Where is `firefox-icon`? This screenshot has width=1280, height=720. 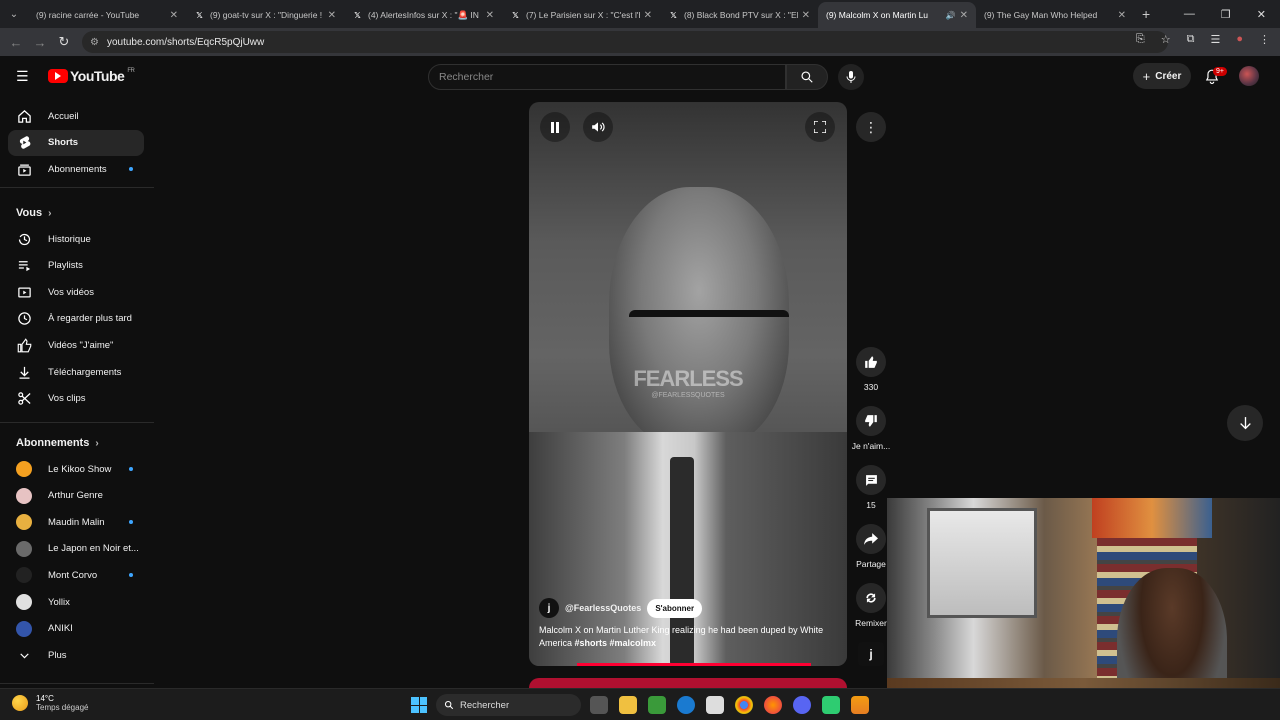
firefox-icon is located at coordinates (773, 705).